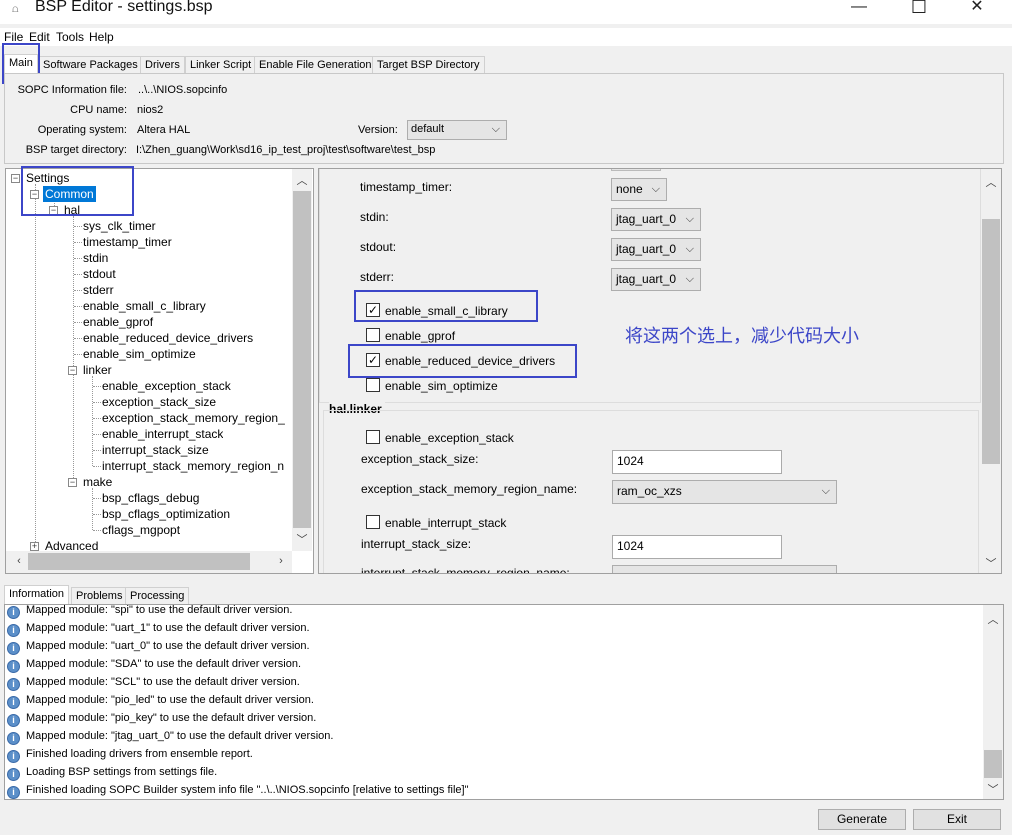 This screenshot has height=835, width=1012. I want to click on tree-item-leaf: cflags_mgpopt, so click(141, 530).